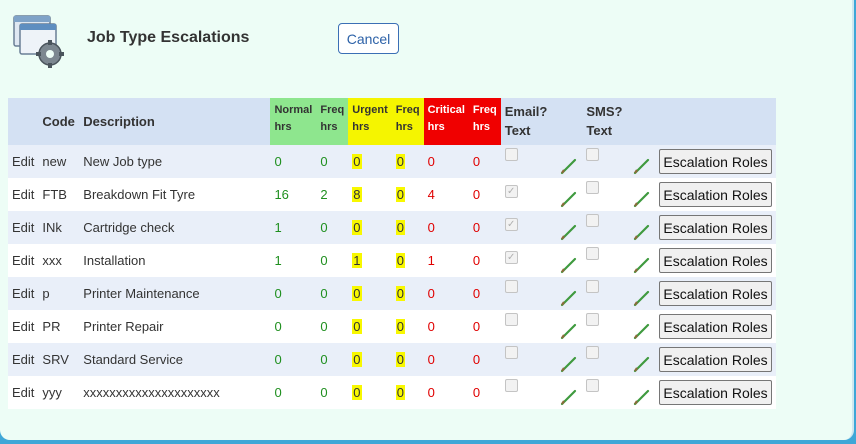 The width and height of the screenshot is (856, 444). What do you see at coordinates (324, 326) in the screenshot?
I see `normal-freq-cell: 0` at bounding box center [324, 326].